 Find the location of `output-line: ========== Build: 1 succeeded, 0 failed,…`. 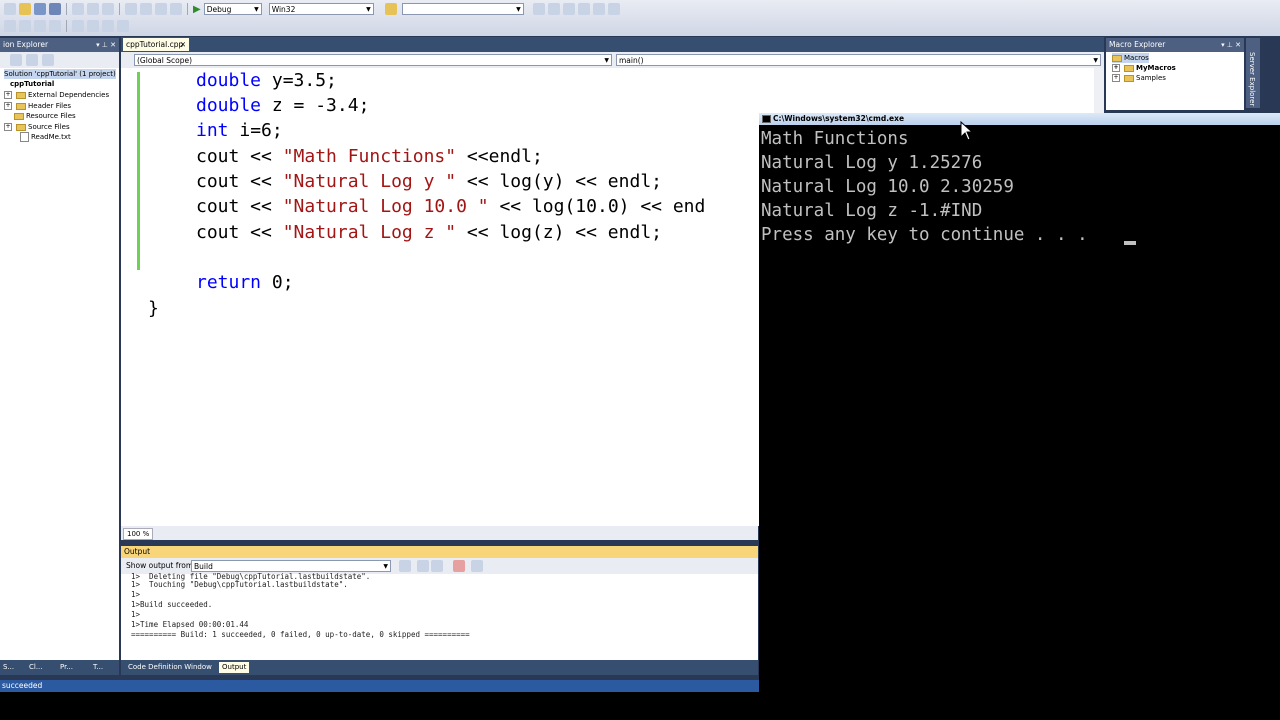

output-line: ========== Build: 1 succeeded, 0 failed,… is located at coordinates (300, 634).